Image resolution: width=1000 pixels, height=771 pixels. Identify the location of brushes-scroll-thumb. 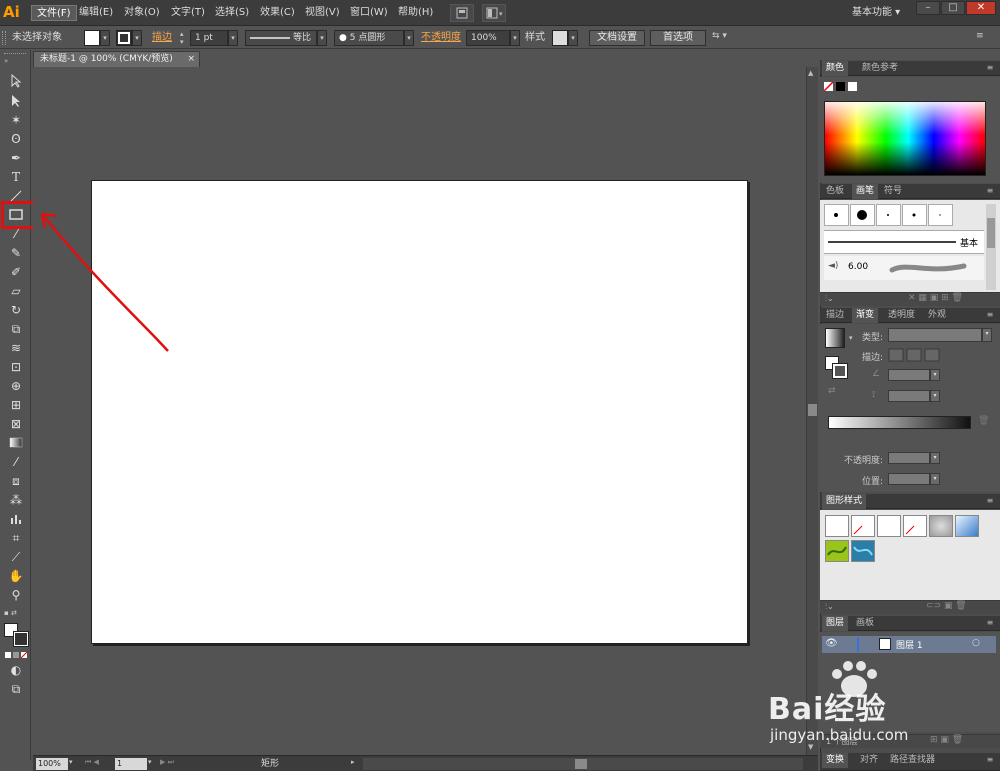
(991, 233).